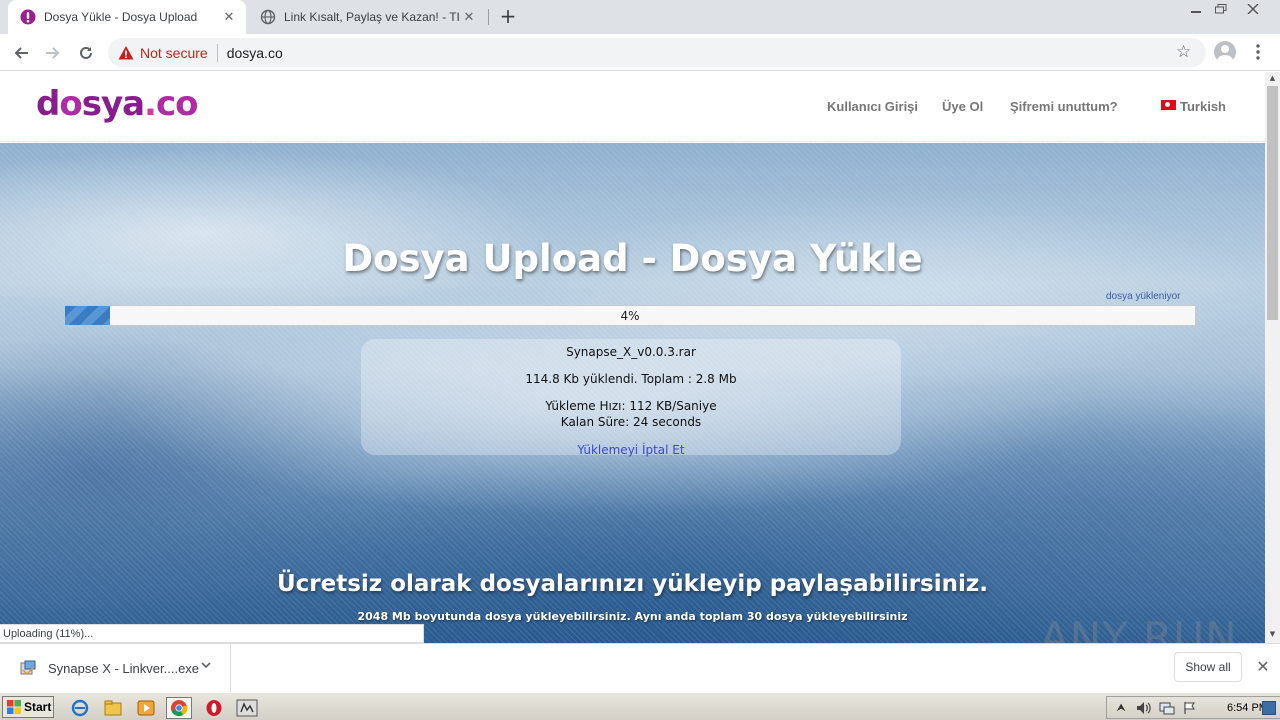 This screenshot has width=1280, height=720. What do you see at coordinates (1272, 203) in the screenshot?
I see `scroll-thumb` at bounding box center [1272, 203].